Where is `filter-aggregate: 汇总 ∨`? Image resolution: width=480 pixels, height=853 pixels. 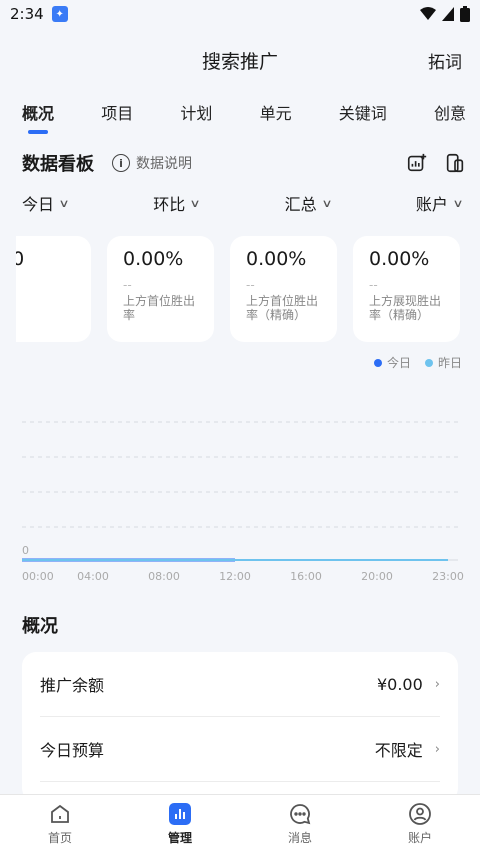
filter-aggregate: 汇总 ∨ is located at coordinates (308, 203).